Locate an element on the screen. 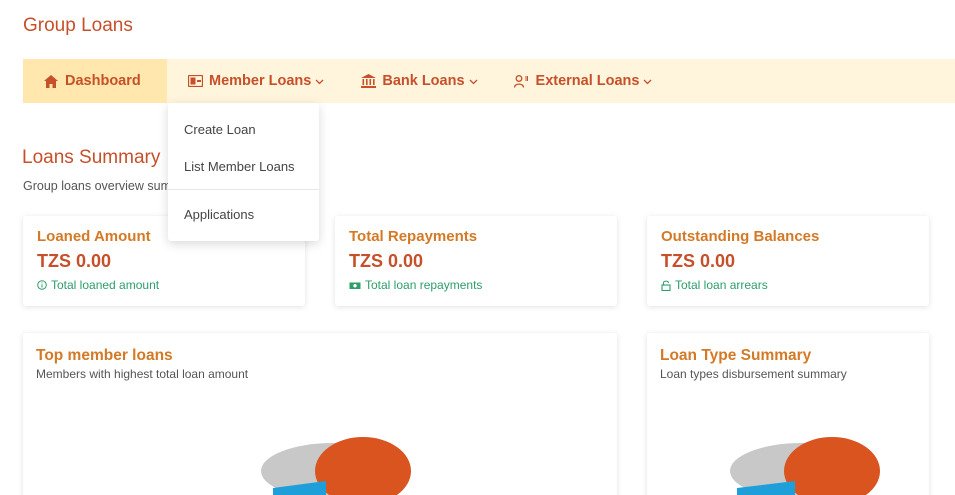  stat-title: Total Repayments is located at coordinates (413, 236).